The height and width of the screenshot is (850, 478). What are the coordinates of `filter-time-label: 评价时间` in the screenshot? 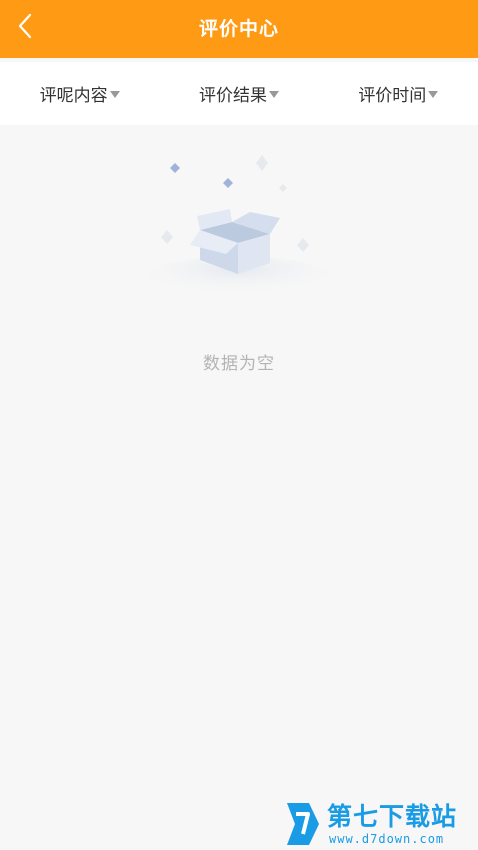 It's located at (392, 96).